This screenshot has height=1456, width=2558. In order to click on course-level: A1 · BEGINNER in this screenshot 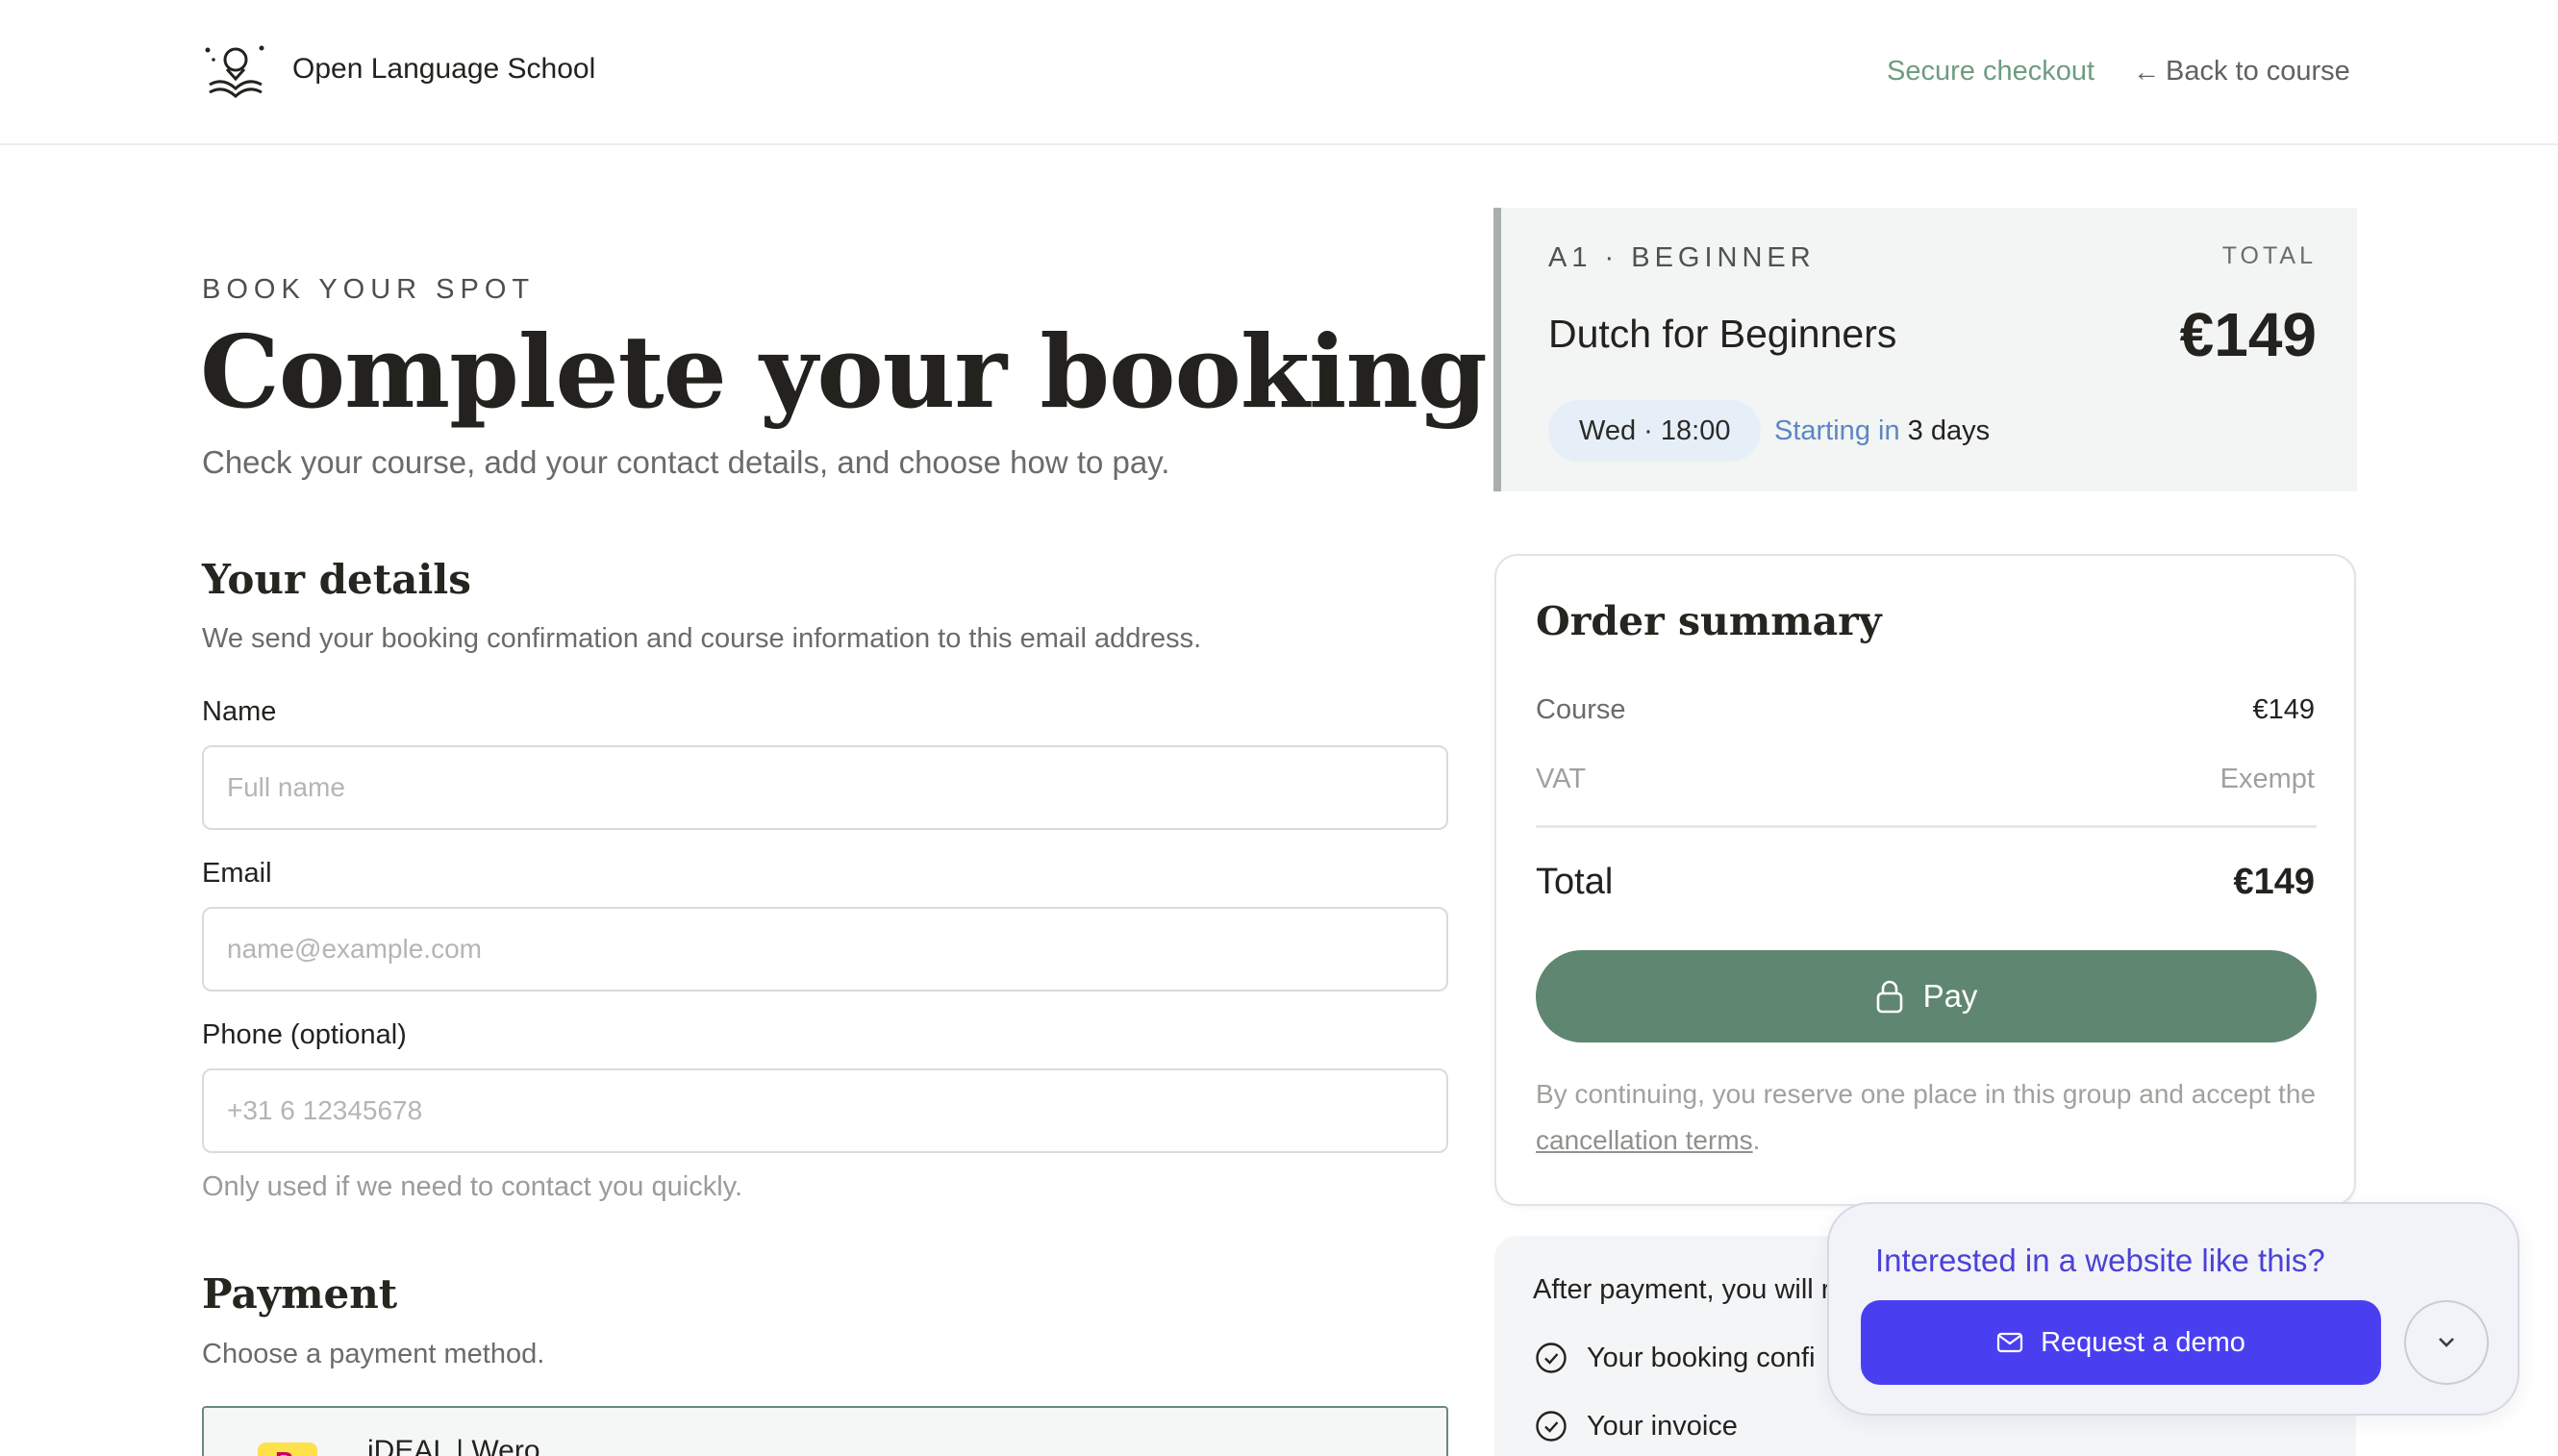, I will do `click(1682, 257)`.